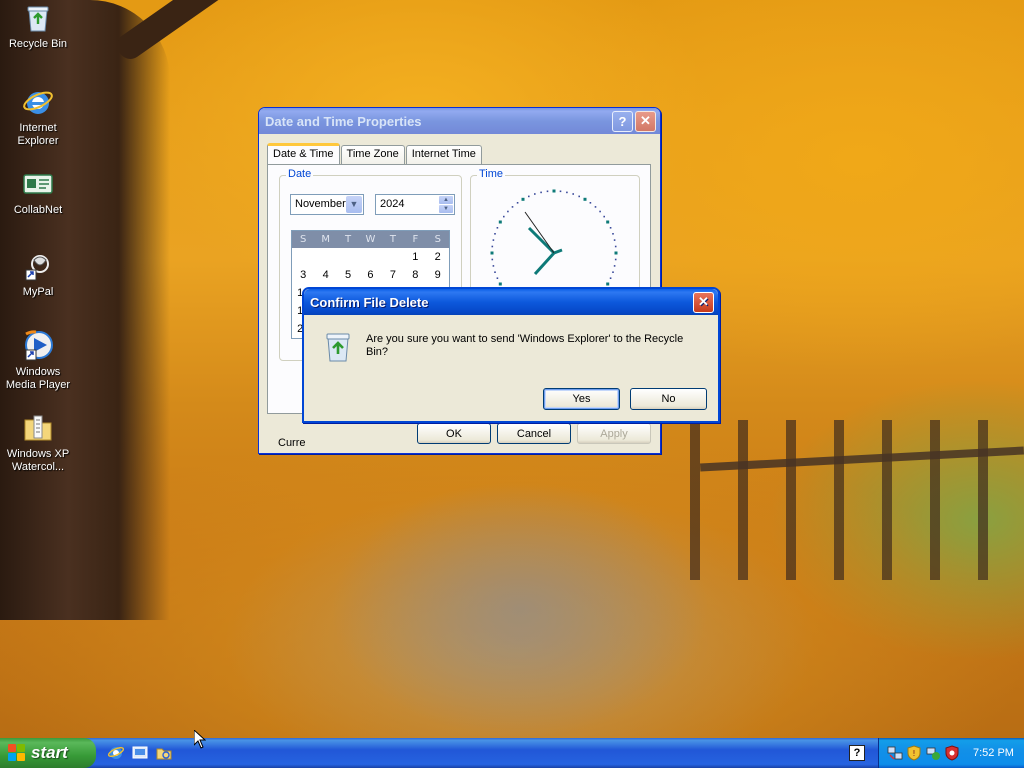  I want to click on year-spinner: 2024 ▲ ▼, so click(415, 204).